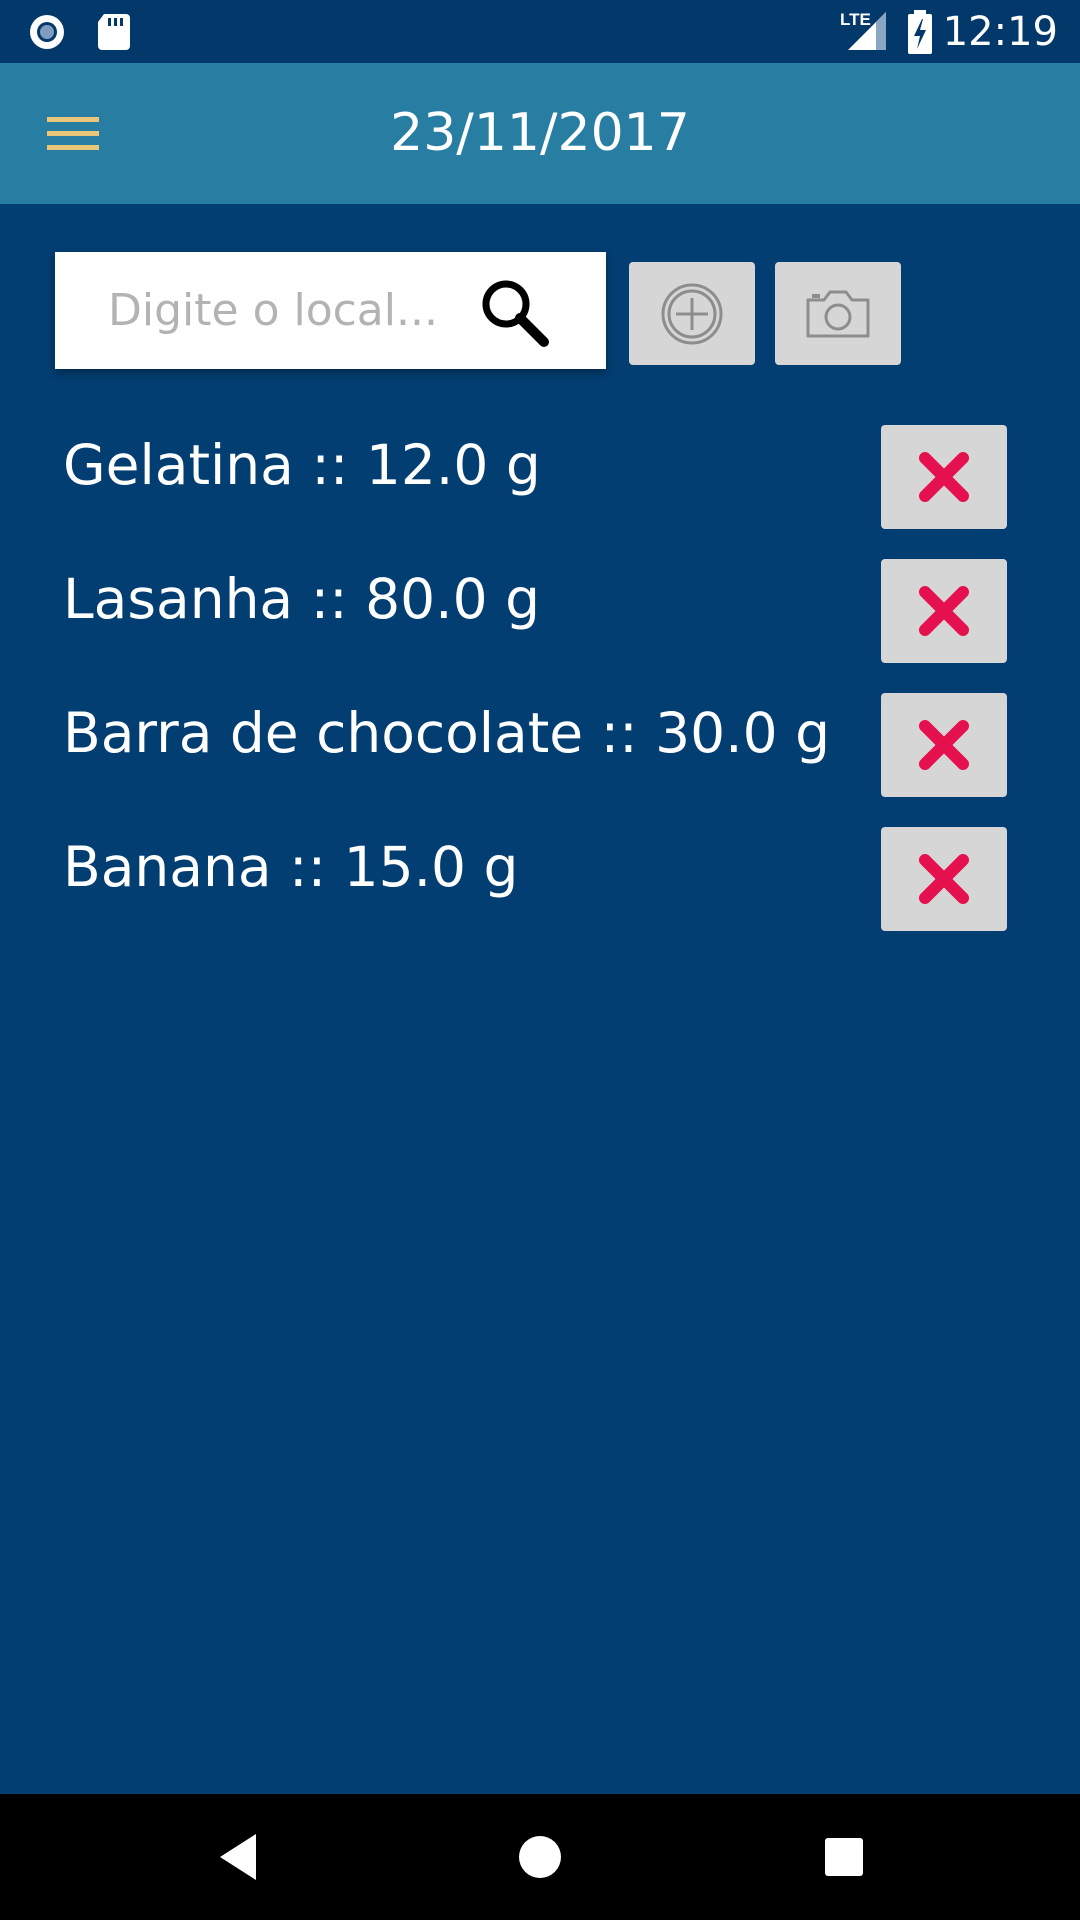 The width and height of the screenshot is (1080, 1920). I want to click on page-title: 23/11/2017, so click(540, 133).